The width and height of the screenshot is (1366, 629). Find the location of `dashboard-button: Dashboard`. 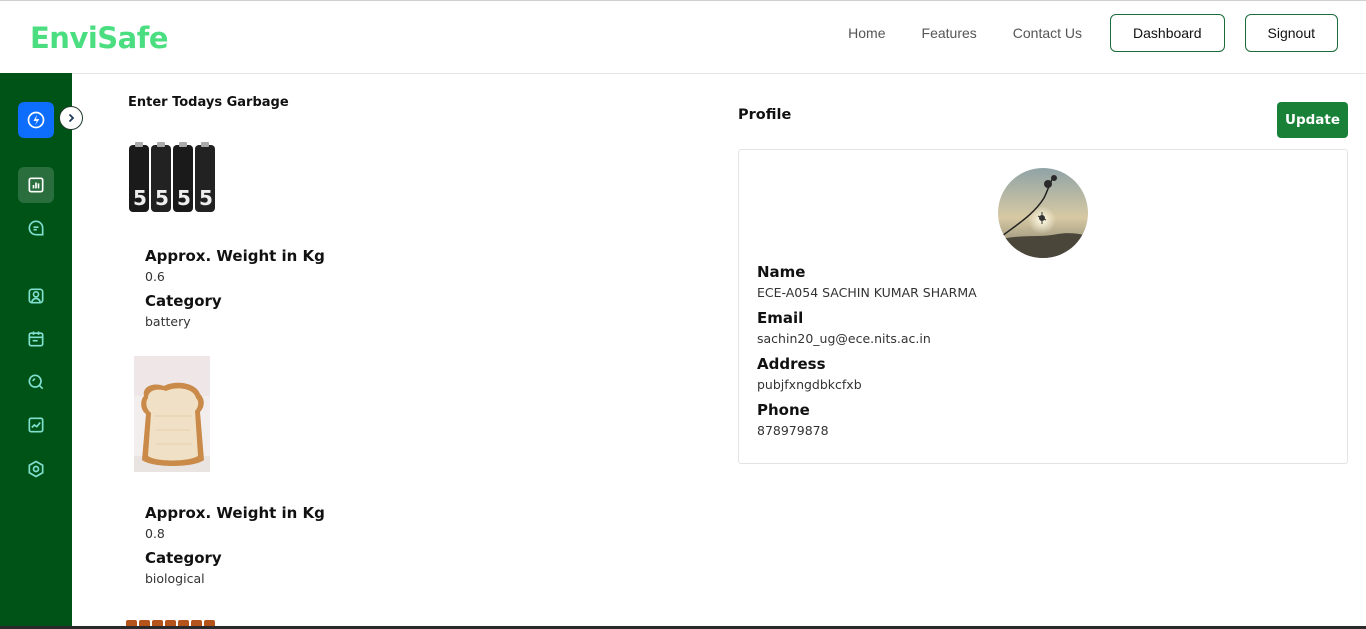

dashboard-button: Dashboard is located at coordinates (1167, 33).